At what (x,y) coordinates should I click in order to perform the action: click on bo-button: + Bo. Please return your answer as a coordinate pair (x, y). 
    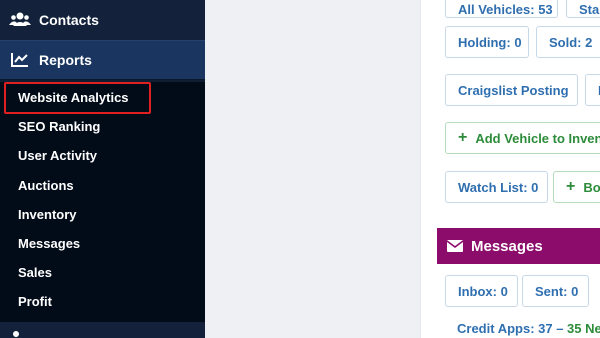
    Looking at the image, I should click on (576, 187).